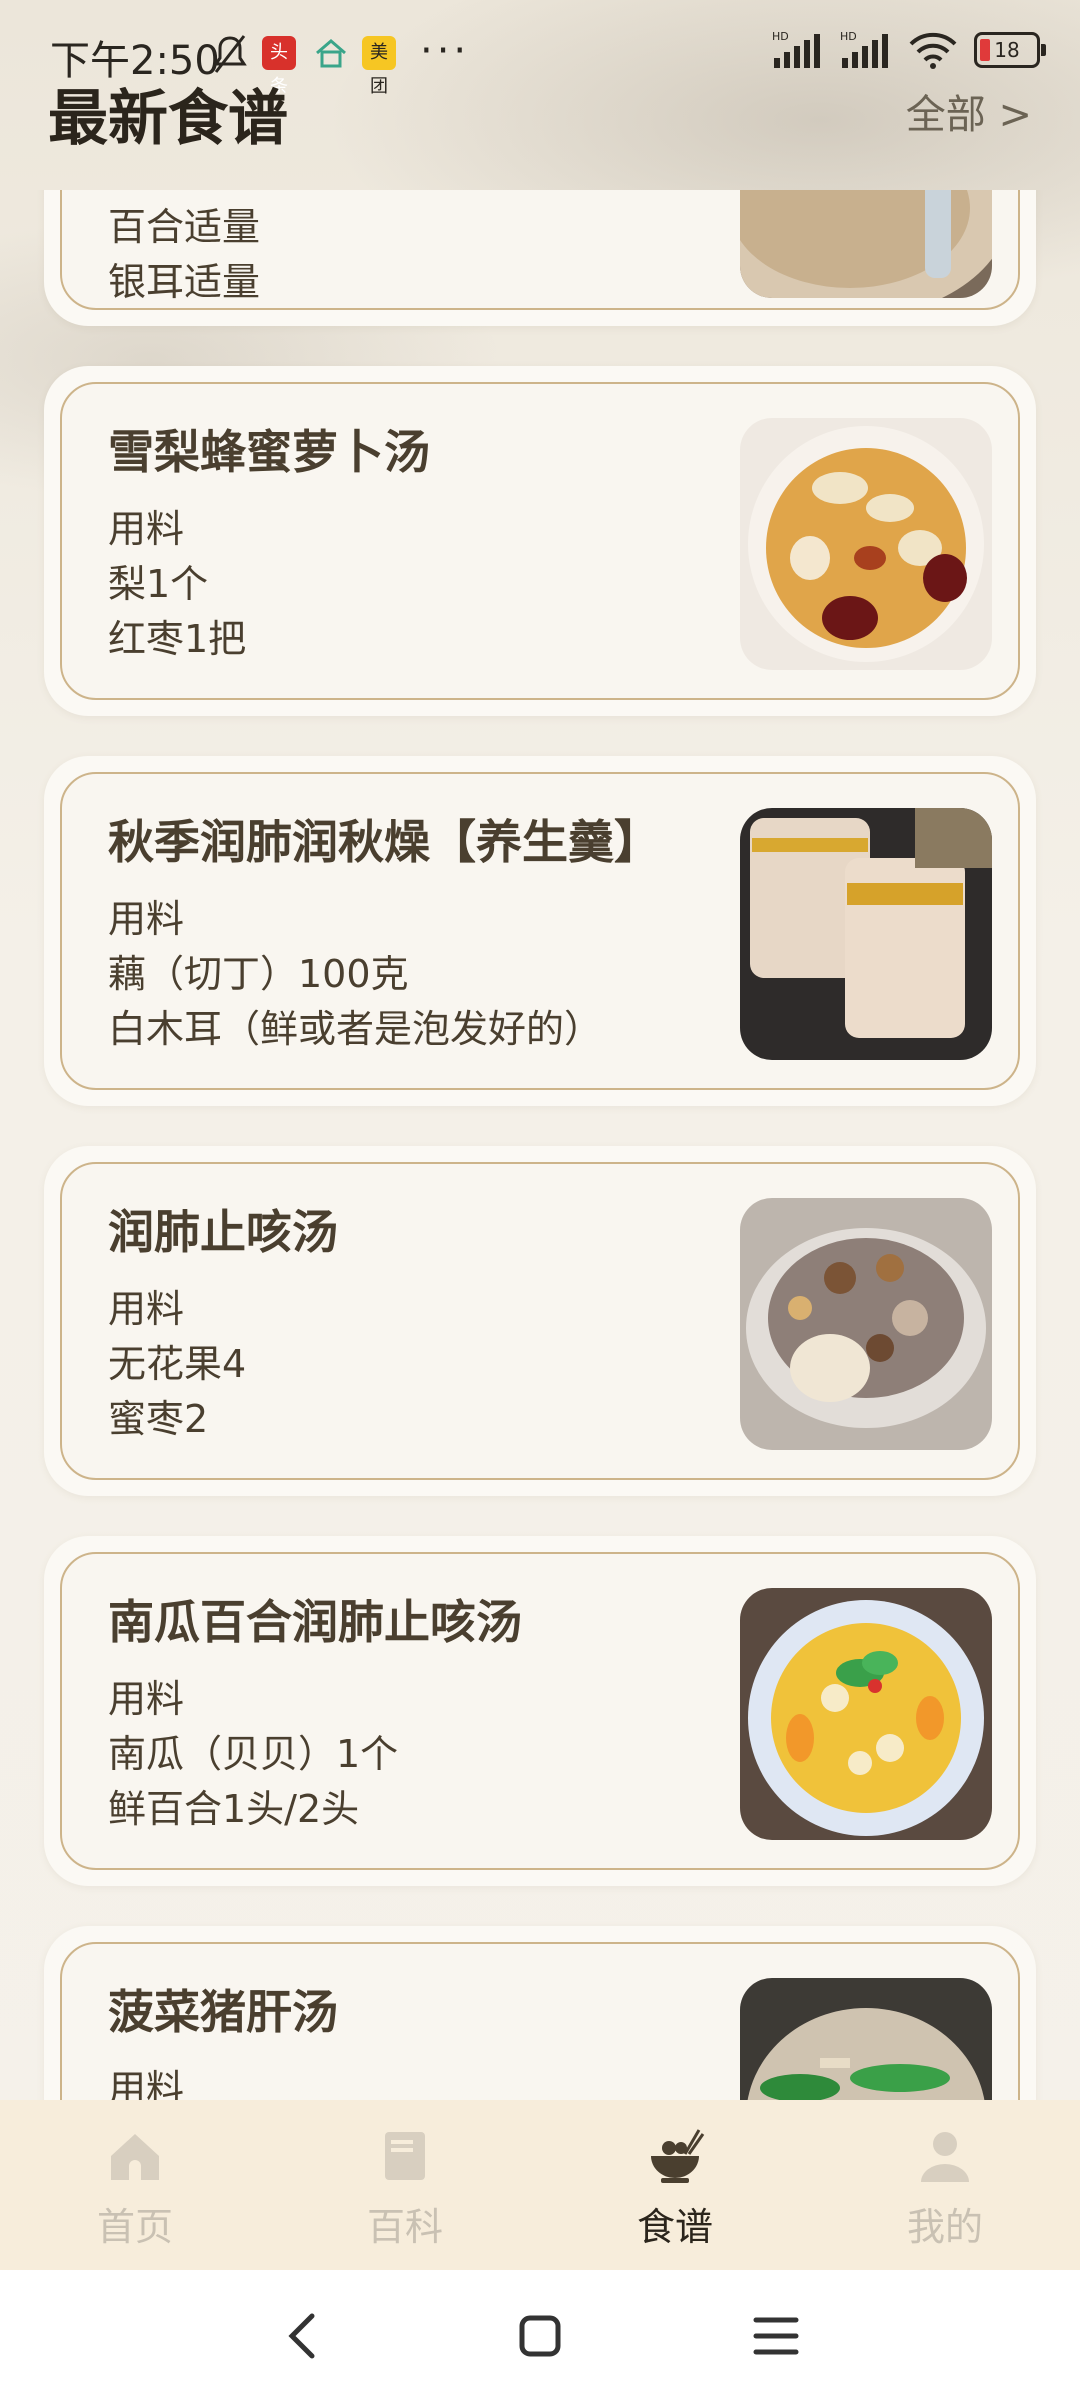 This screenshot has height=2400, width=1080. Describe the element at coordinates (234, 1809) in the screenshot. I see `ingredient-line: 鲜百合1头/2头` at that location.